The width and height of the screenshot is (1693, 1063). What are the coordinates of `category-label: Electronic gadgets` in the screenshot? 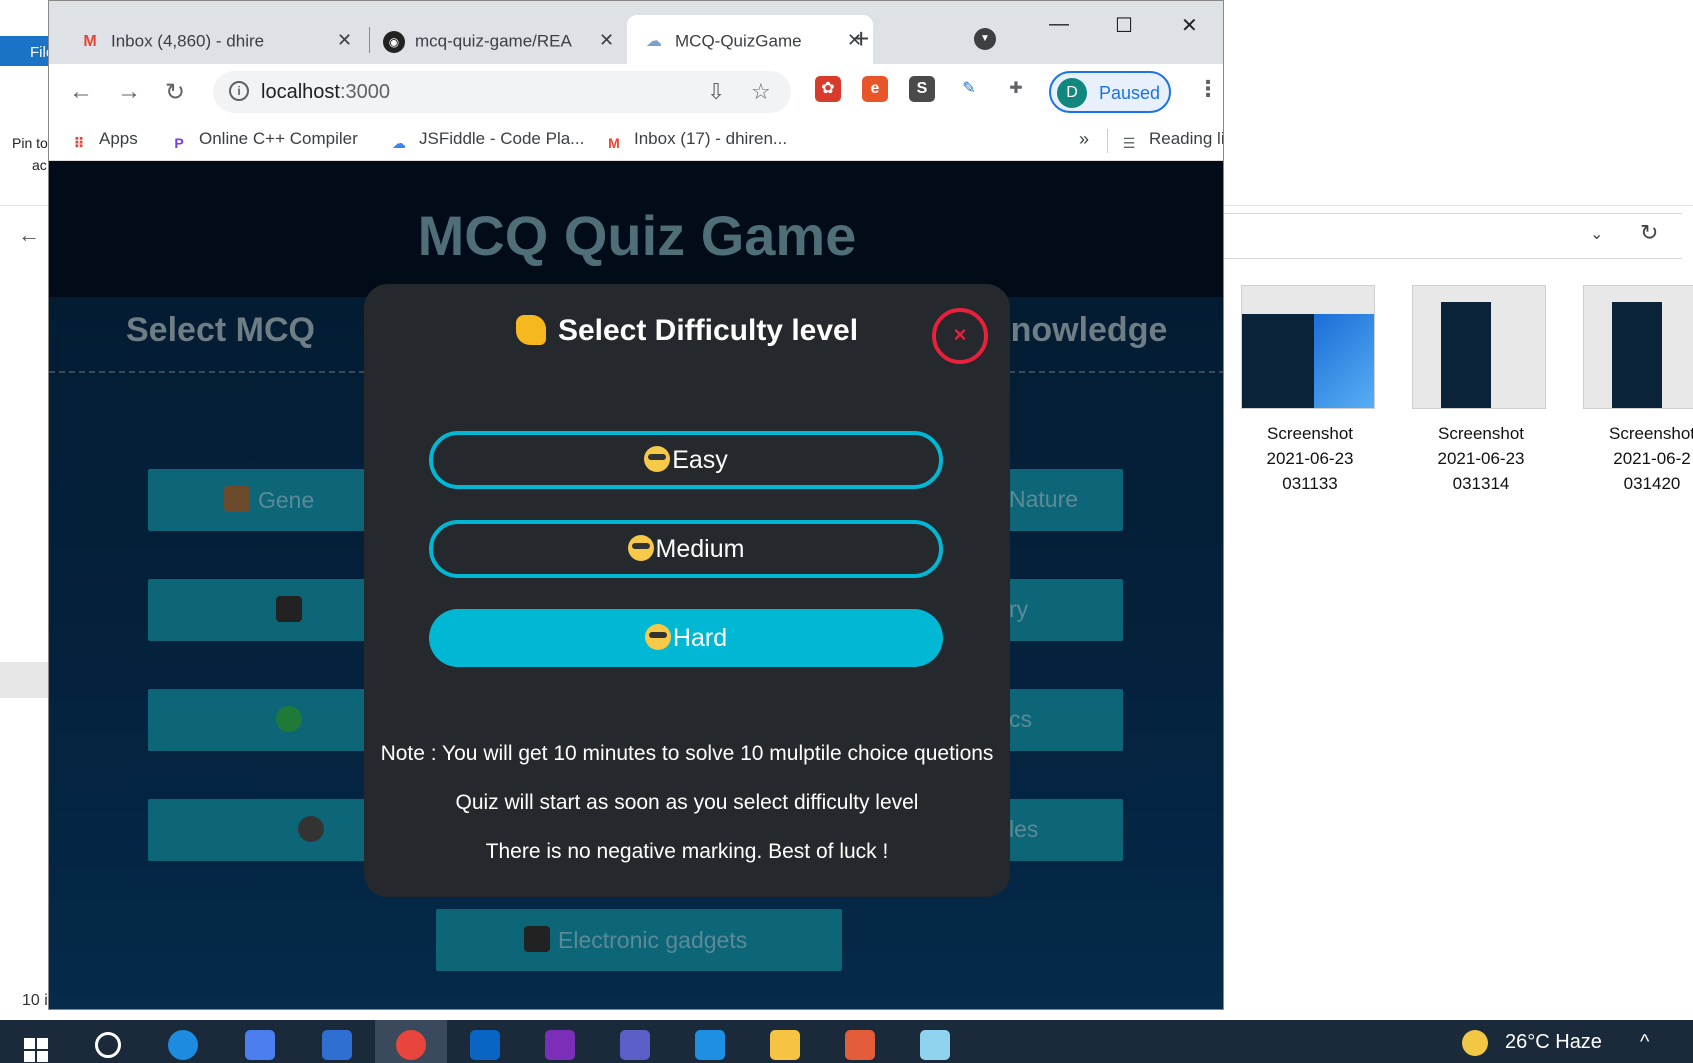 It's located at (653, 940).